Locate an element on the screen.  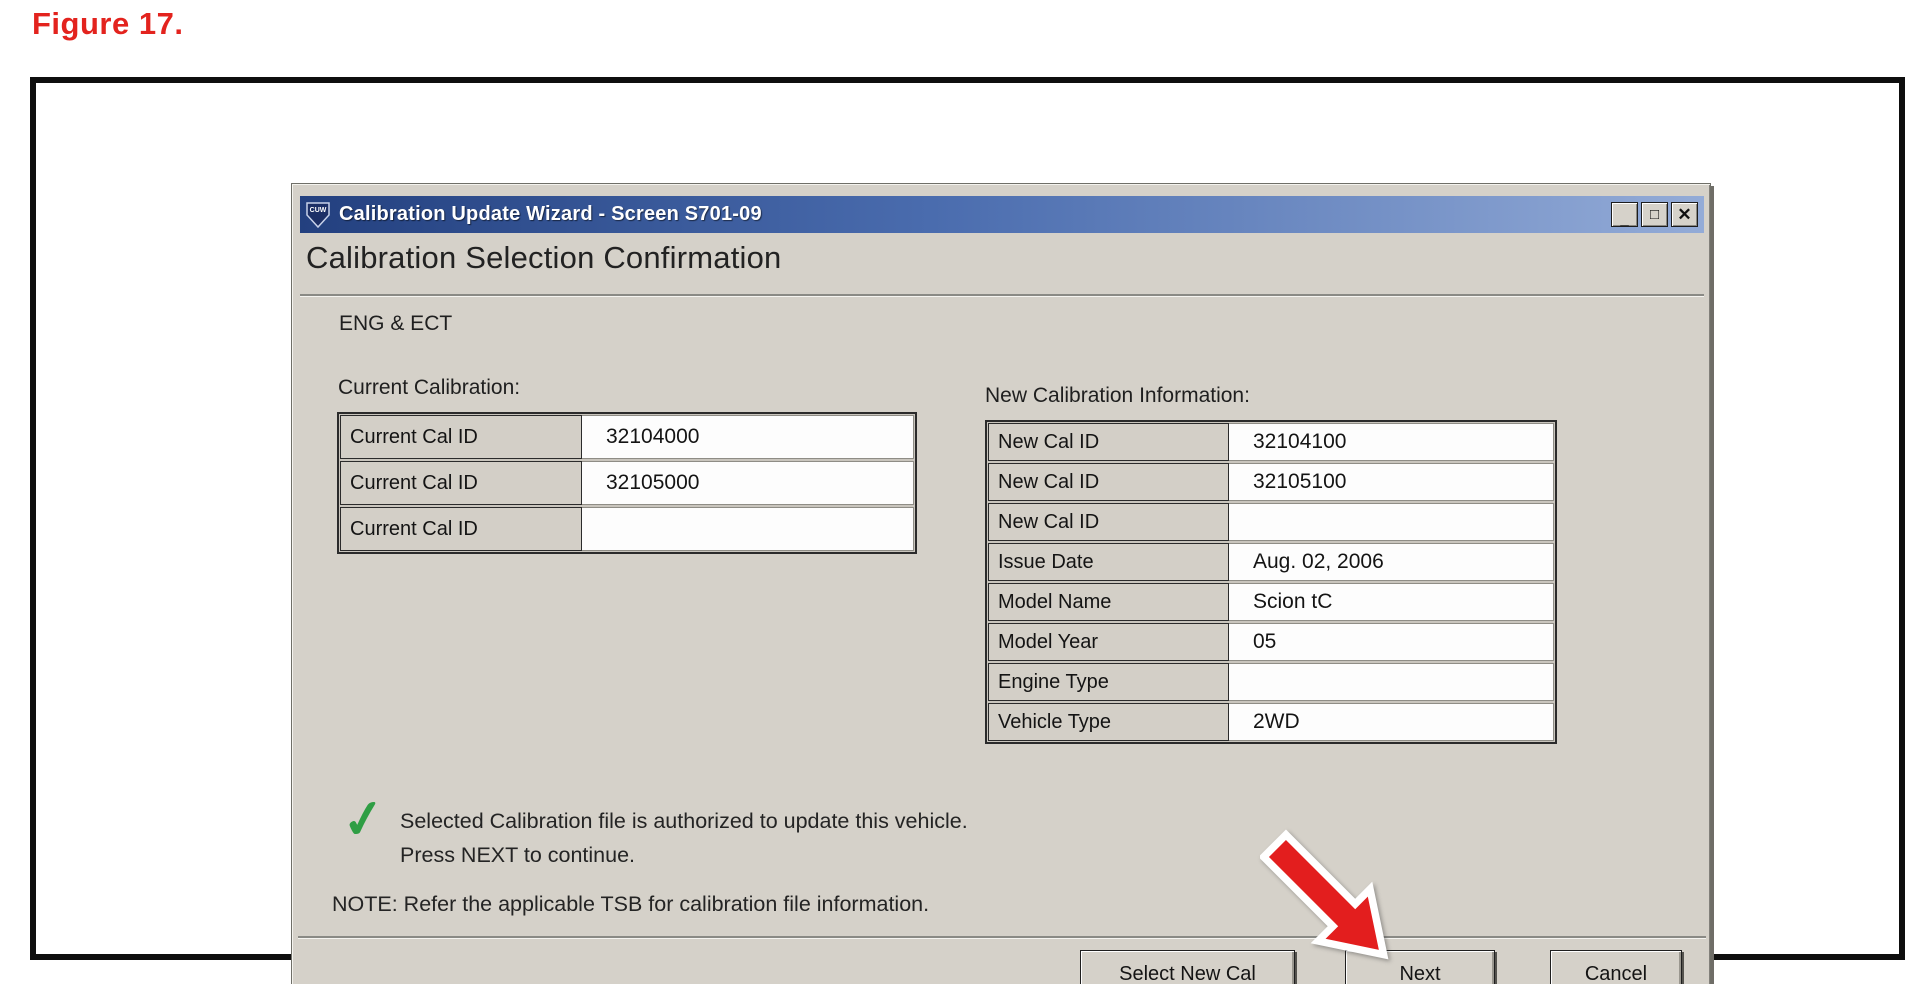
page-title: Calibration Selection Confirmation is located at coordinates (544, 257).